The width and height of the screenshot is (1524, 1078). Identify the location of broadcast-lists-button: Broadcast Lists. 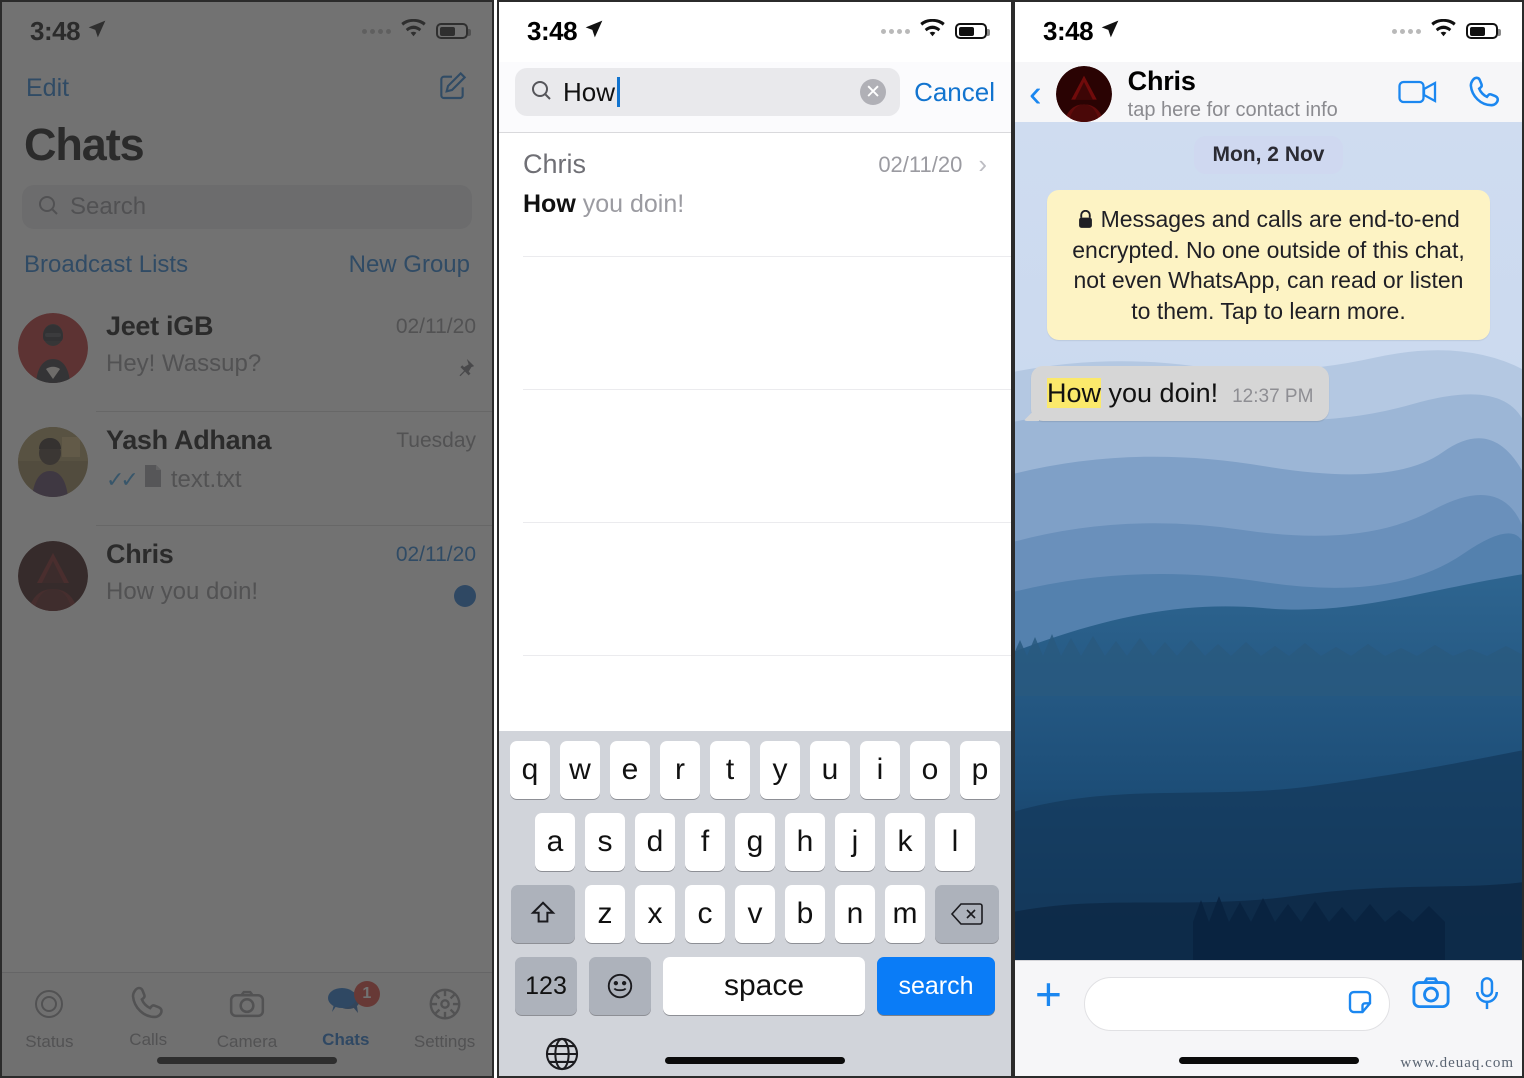
(106, 265).